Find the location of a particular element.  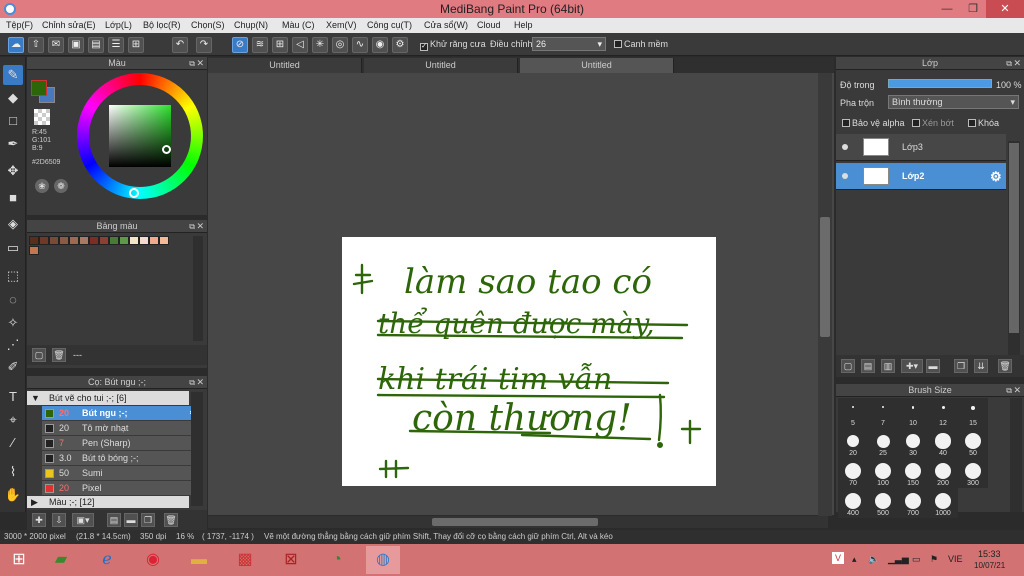

brush-tool-icon: ✎ is located at coordinates (13, 75).